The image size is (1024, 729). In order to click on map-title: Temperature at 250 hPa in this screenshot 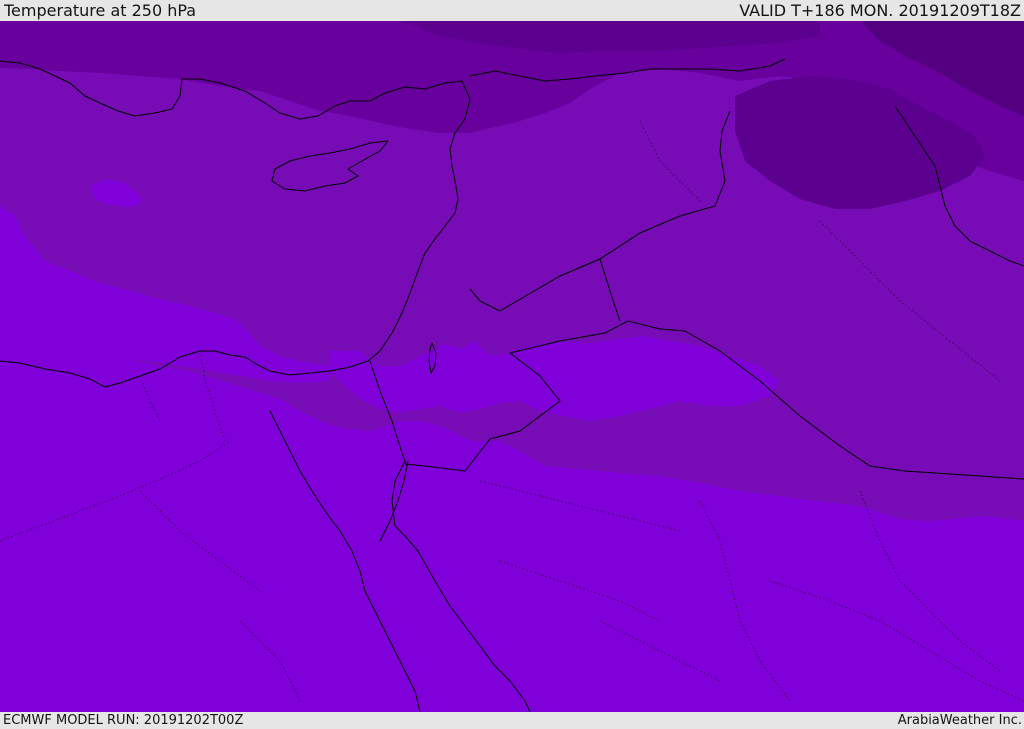, I will do `click(100, 10)`.